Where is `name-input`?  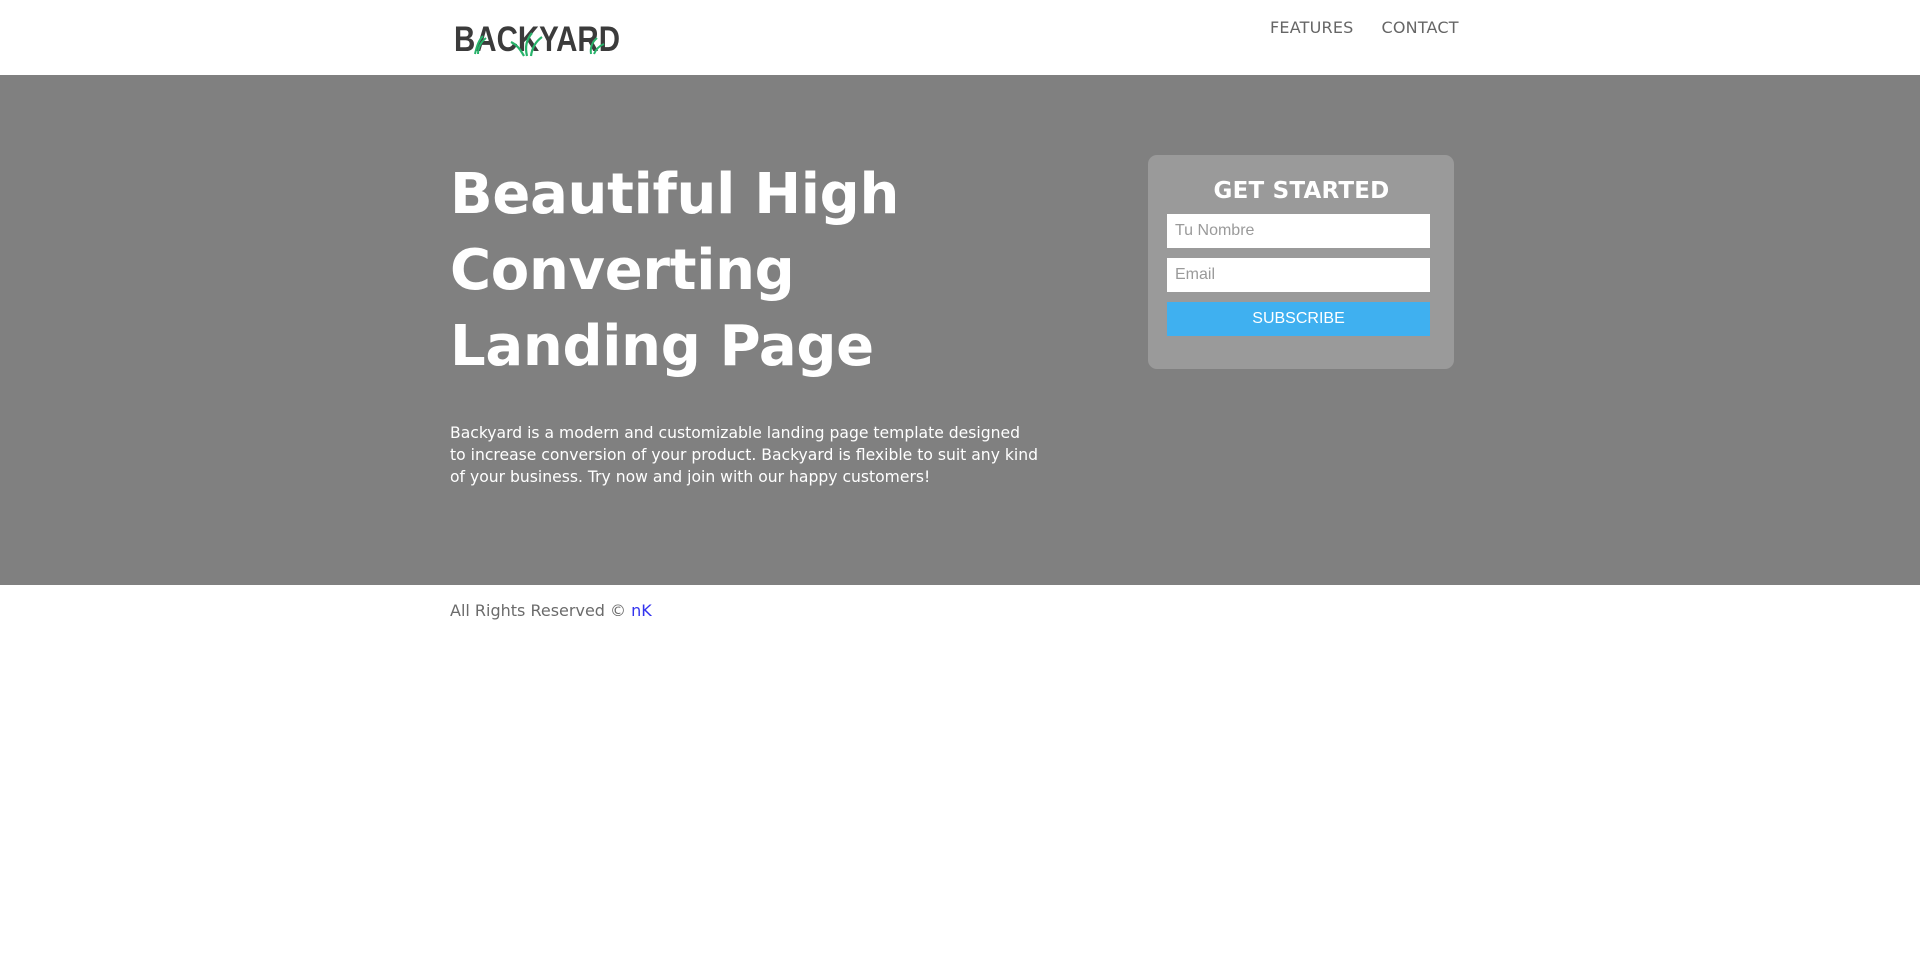
name-input is located at coordinates (1298, 231).